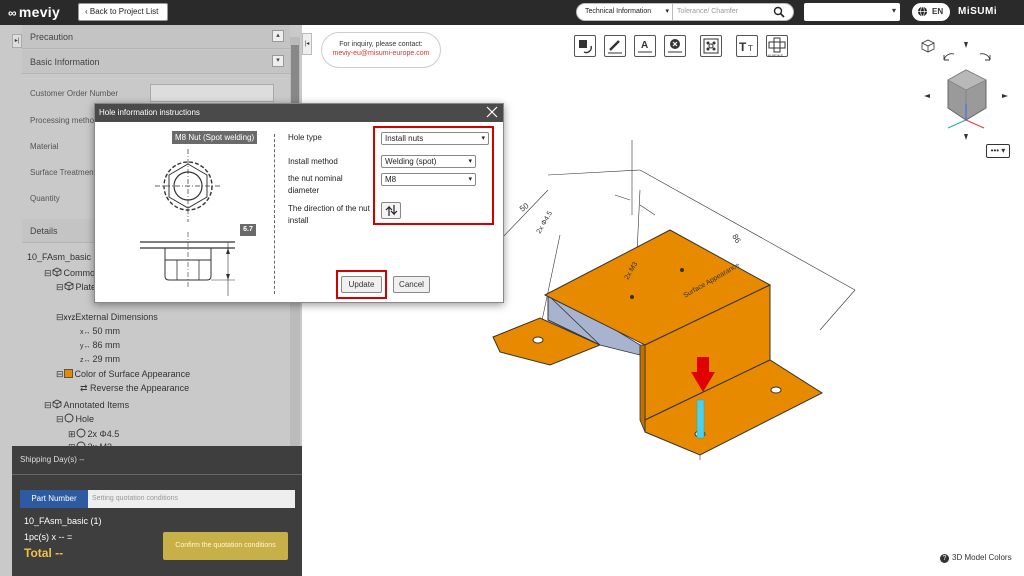 The width and height of the screenshot is (1024, 576). I want to click on nut-diagram, so click(187, 222).